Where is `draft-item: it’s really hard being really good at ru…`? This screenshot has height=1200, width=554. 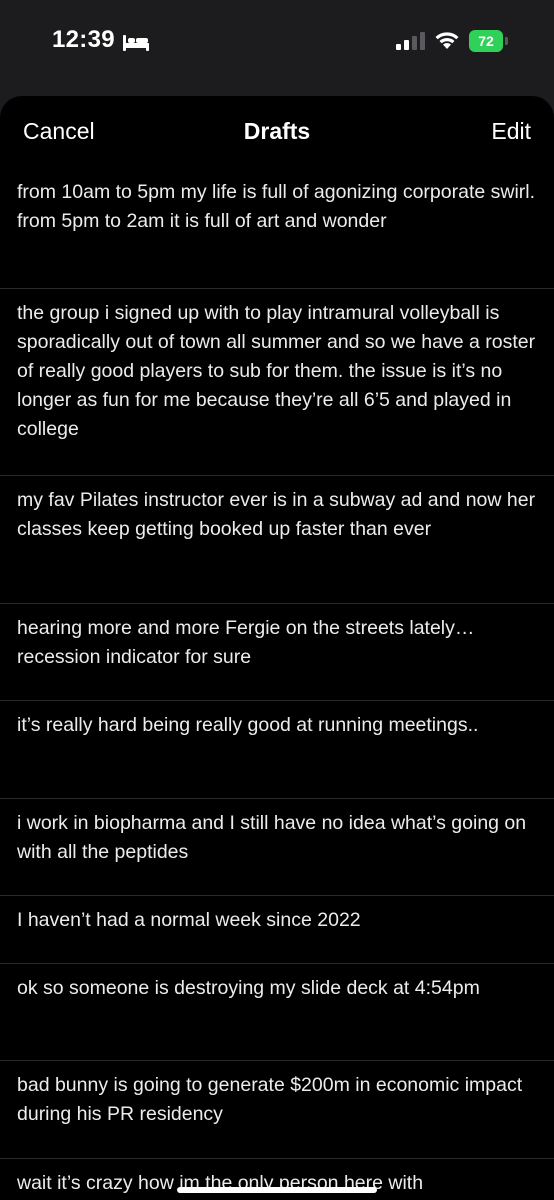
draft-item: it’s really hard being really good at ru… is located at coordinates (277, 750).